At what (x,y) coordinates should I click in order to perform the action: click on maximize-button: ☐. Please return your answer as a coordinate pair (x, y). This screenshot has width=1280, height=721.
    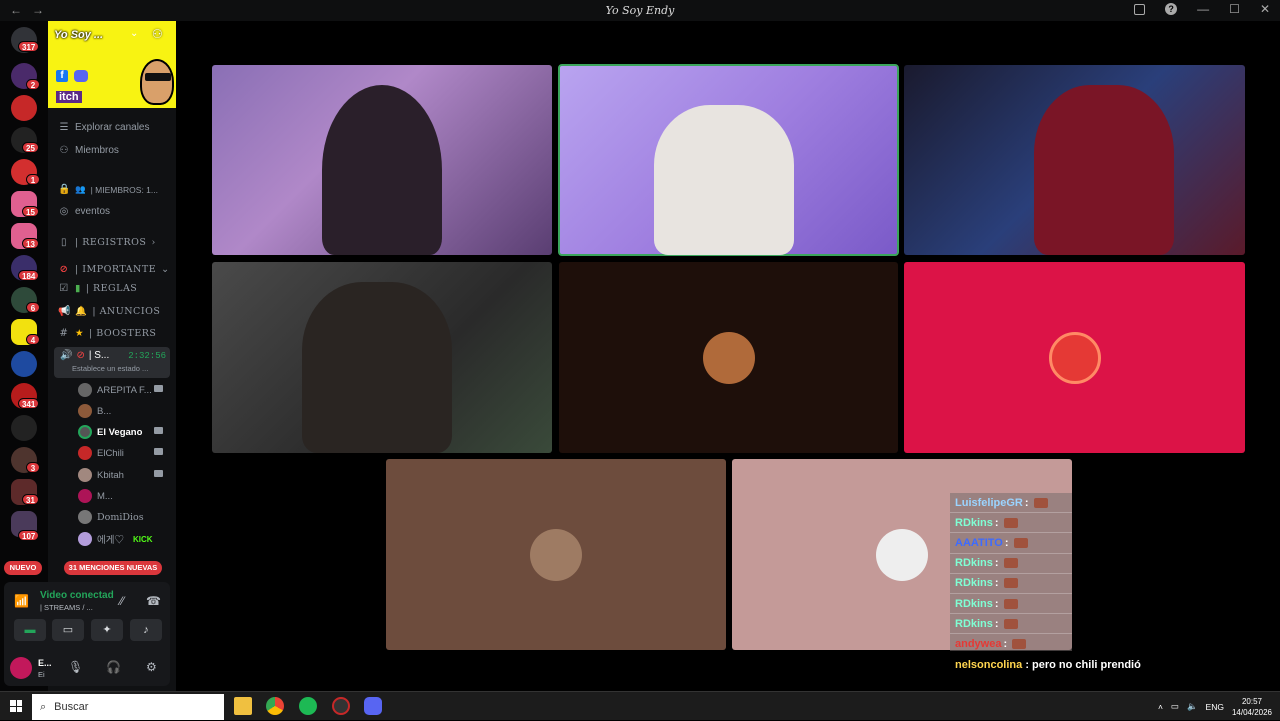
    Looking at the image, I should click on (1234, 9).